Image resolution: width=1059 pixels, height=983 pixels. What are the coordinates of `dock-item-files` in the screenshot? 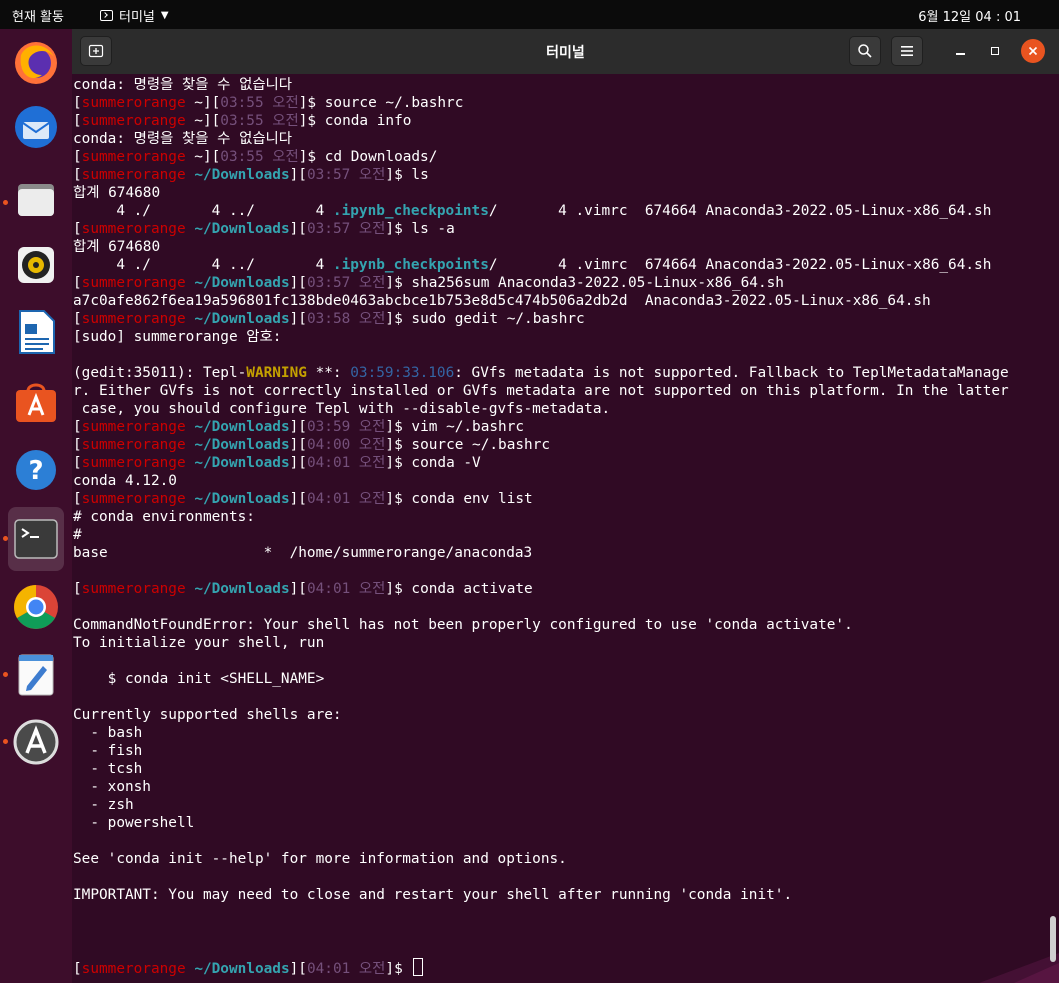 It's located at (36, 199).